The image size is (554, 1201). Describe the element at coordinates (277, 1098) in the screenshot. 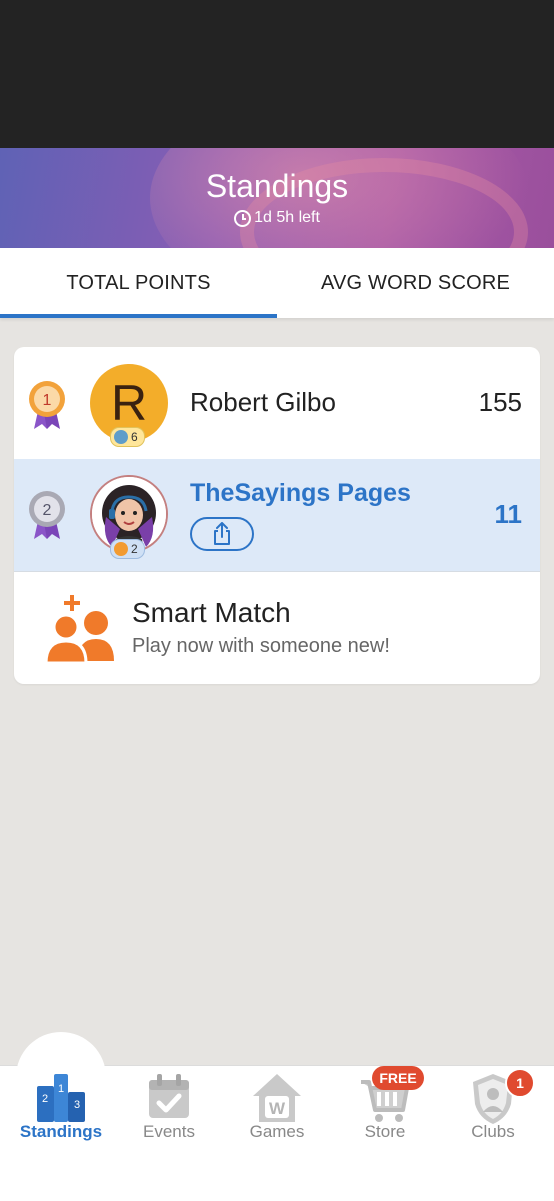

I see `house-w-icon: W` at that location.